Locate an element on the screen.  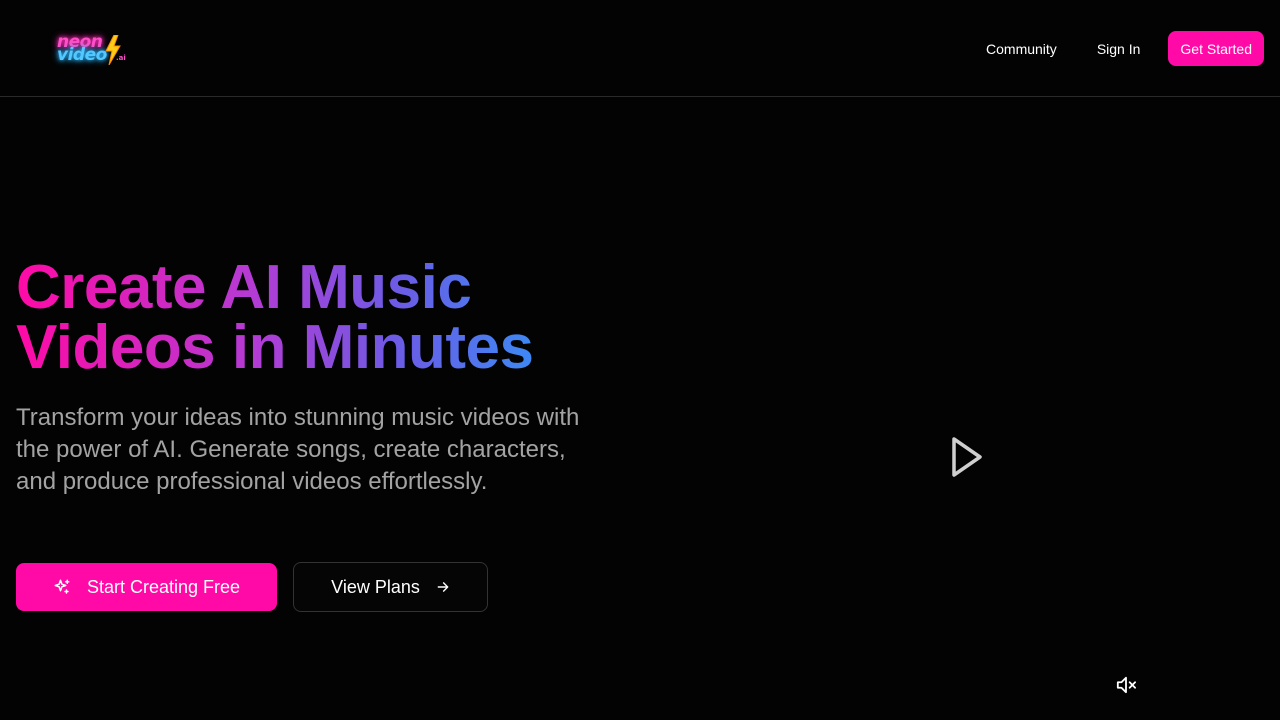
hero-title: Create AI Music Videos in Minutes is located at coordinates (326, 318).